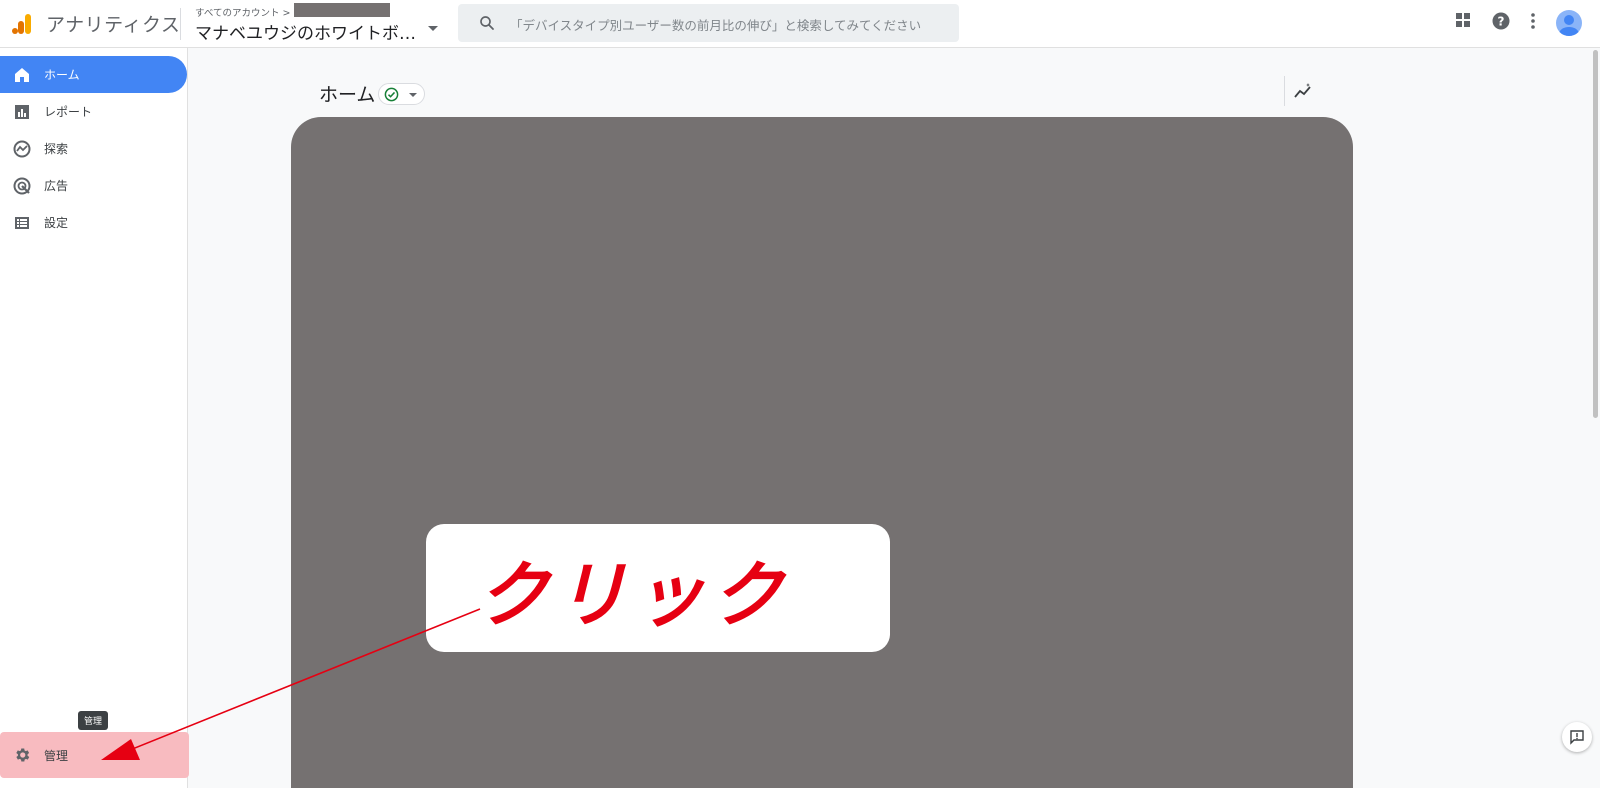 This screenshot has width=1600, height=788. I want to click on click-callout: クリック, so click(658, 588).